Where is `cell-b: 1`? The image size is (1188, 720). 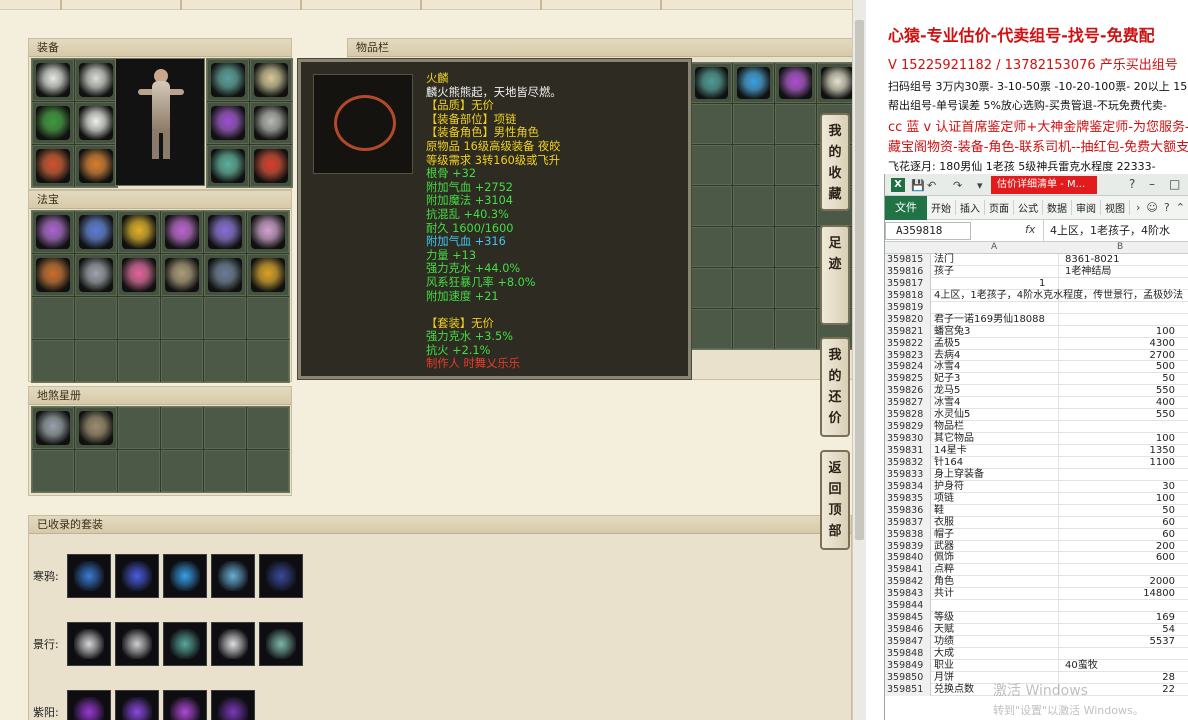
cell-b: 1 is located at coordinates (1098, 284).